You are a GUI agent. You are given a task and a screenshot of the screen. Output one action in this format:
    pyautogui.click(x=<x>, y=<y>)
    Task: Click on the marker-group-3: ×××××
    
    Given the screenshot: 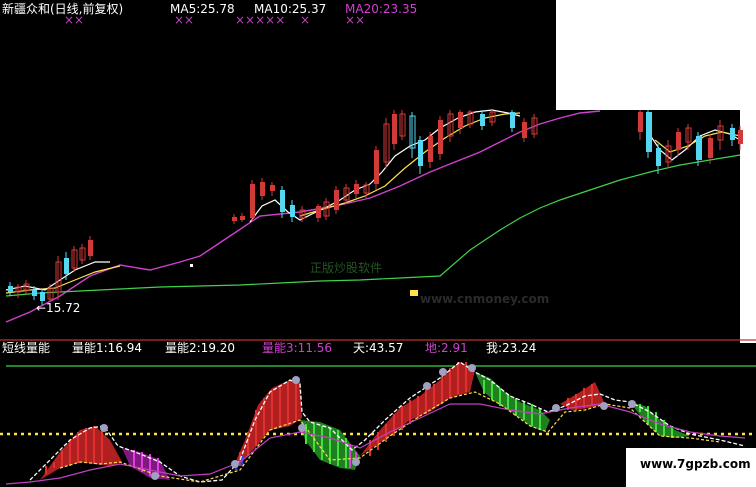 What is the action you would take?
    pyautogui.click(x=260, y=20)
    